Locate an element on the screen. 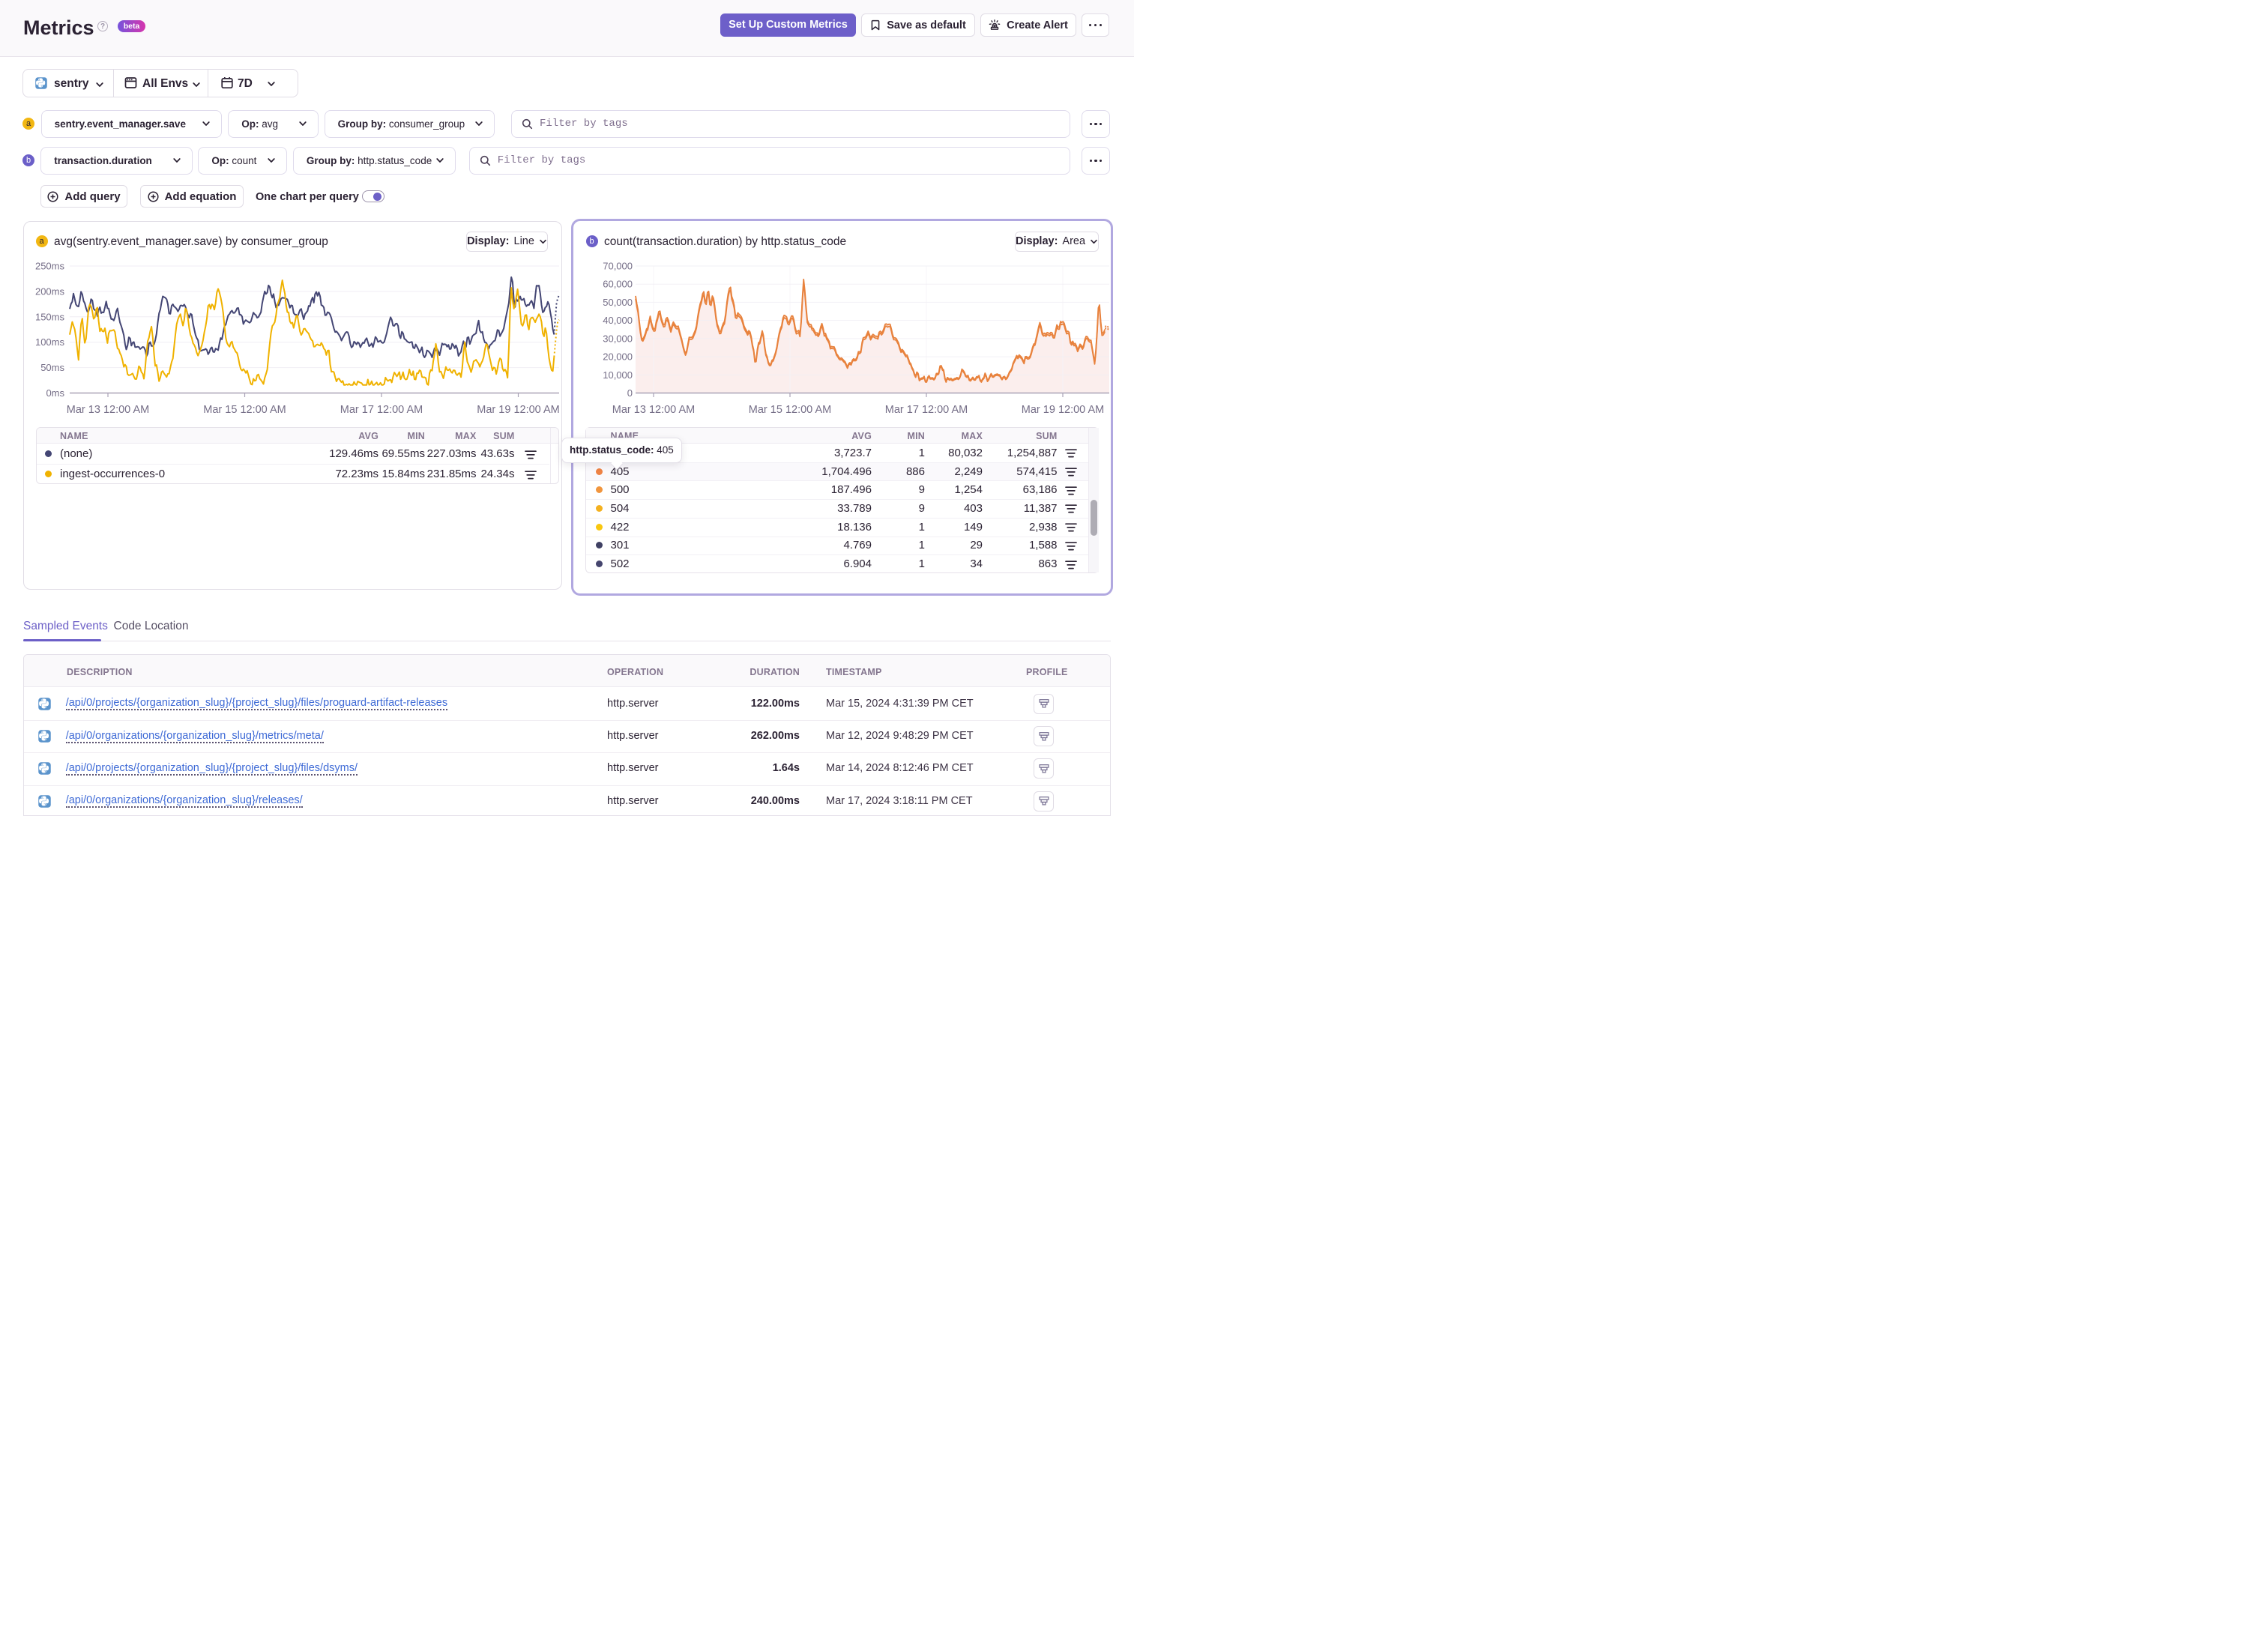 The image size is (2268, 1632). svg-text: 250ms is located at coordinates (50, 266).